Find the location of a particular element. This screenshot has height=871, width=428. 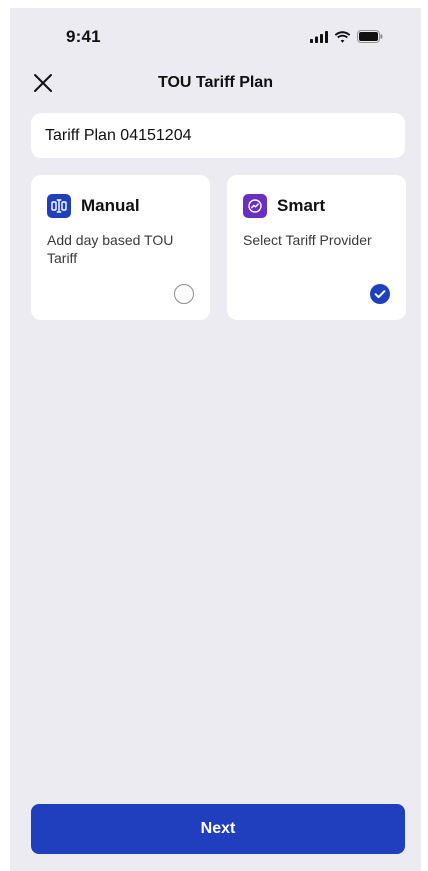

manual-tariff-icon is located at coordinates (59, 206).